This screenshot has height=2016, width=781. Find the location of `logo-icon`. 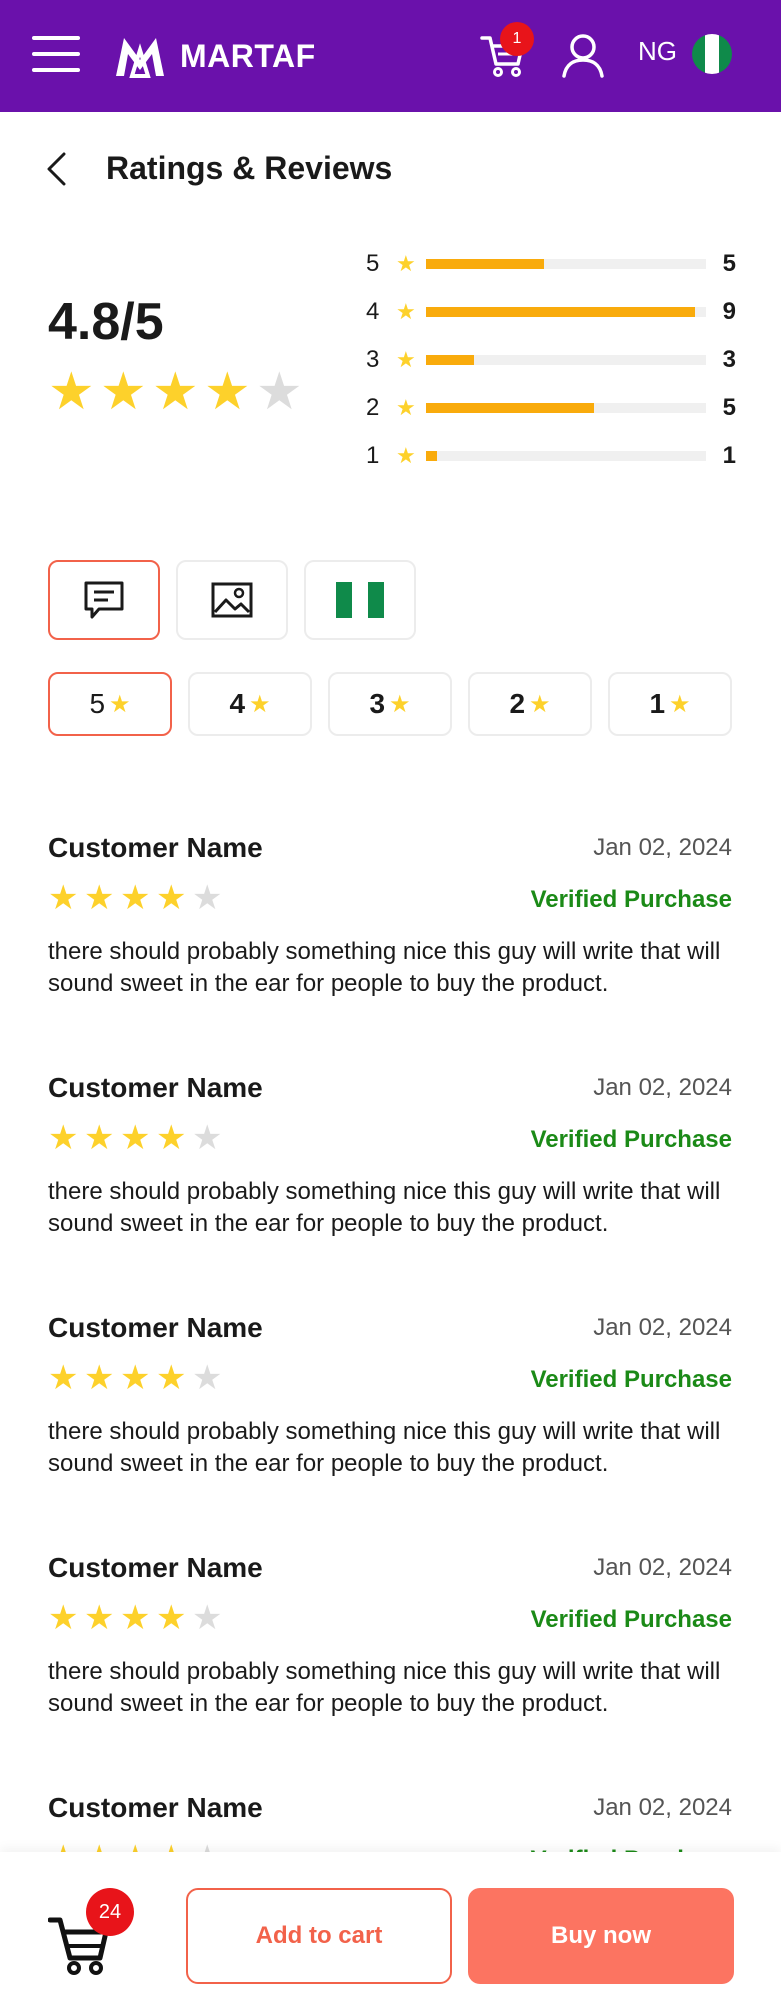

logo-icon is located at coordinates (140, 58).